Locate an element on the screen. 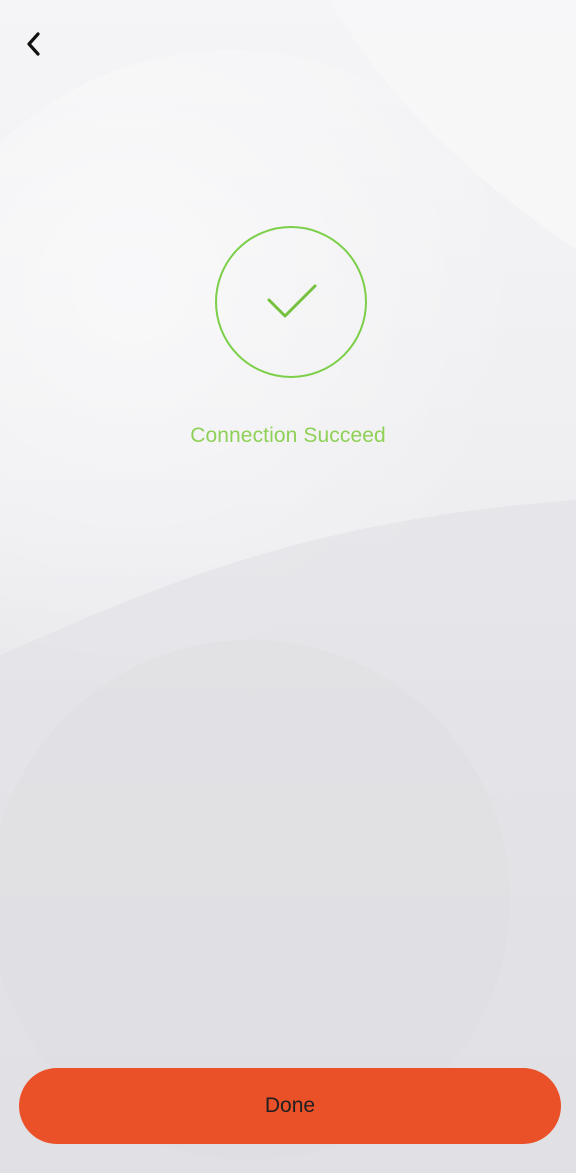  chevron-left-icon is located at coordinates (33, 44).